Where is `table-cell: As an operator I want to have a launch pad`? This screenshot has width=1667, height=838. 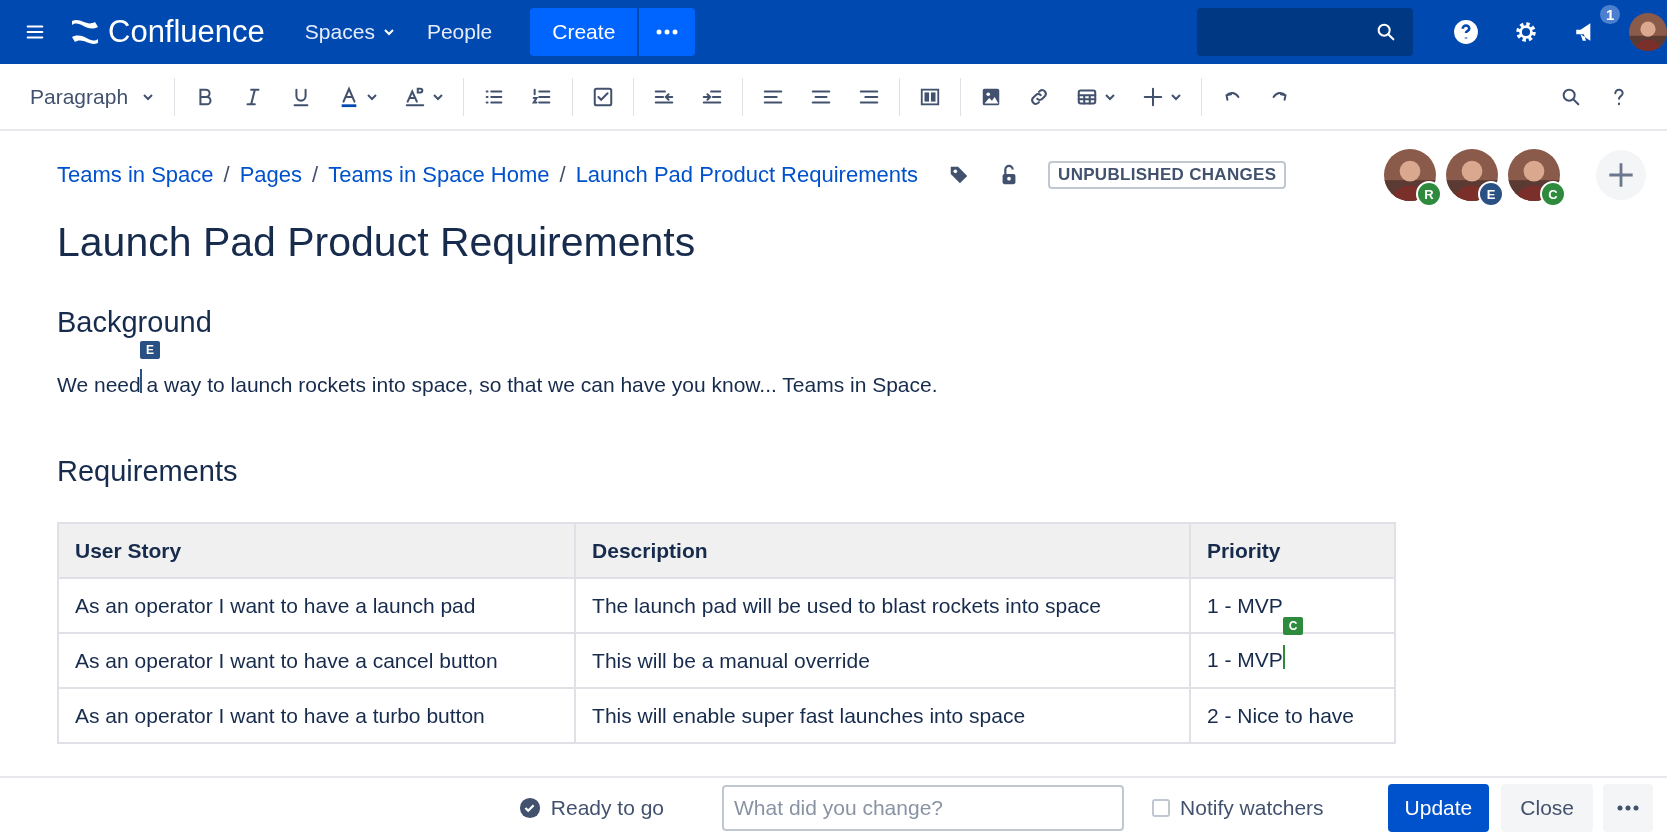
table-cell: As an operator I want to have a launch pad is located at coordinates (317, 605).